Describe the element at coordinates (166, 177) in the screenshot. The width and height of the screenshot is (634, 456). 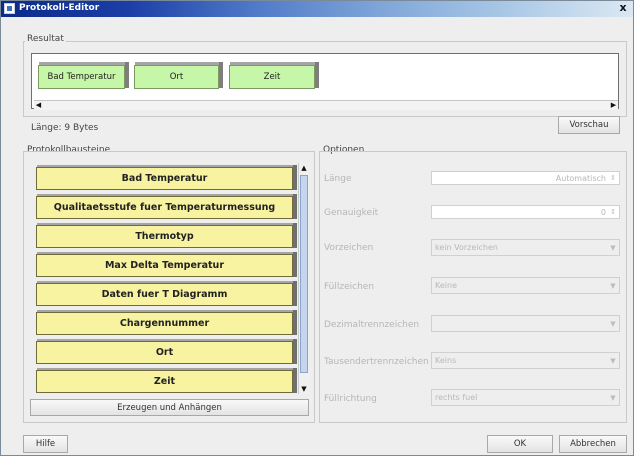
I see `list-item: Bad Temperatur` at that location.